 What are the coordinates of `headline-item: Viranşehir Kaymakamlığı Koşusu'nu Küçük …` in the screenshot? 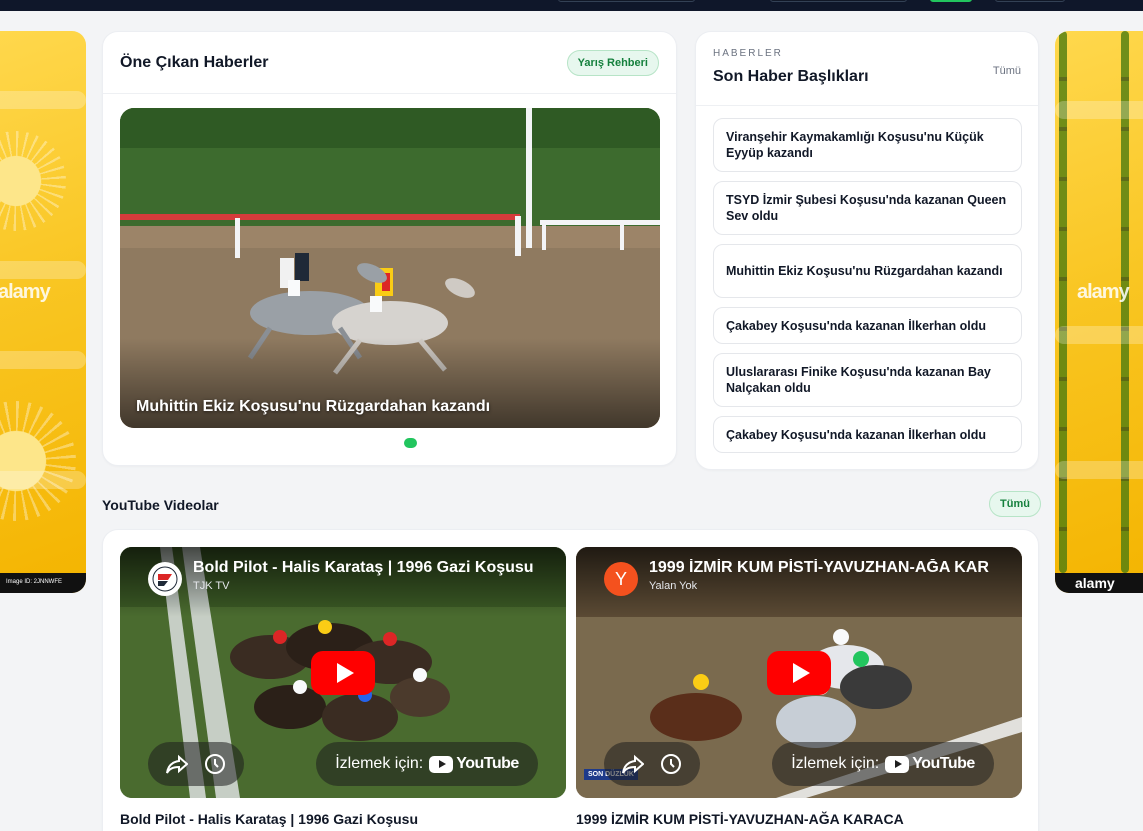 It's located at (867, 145).